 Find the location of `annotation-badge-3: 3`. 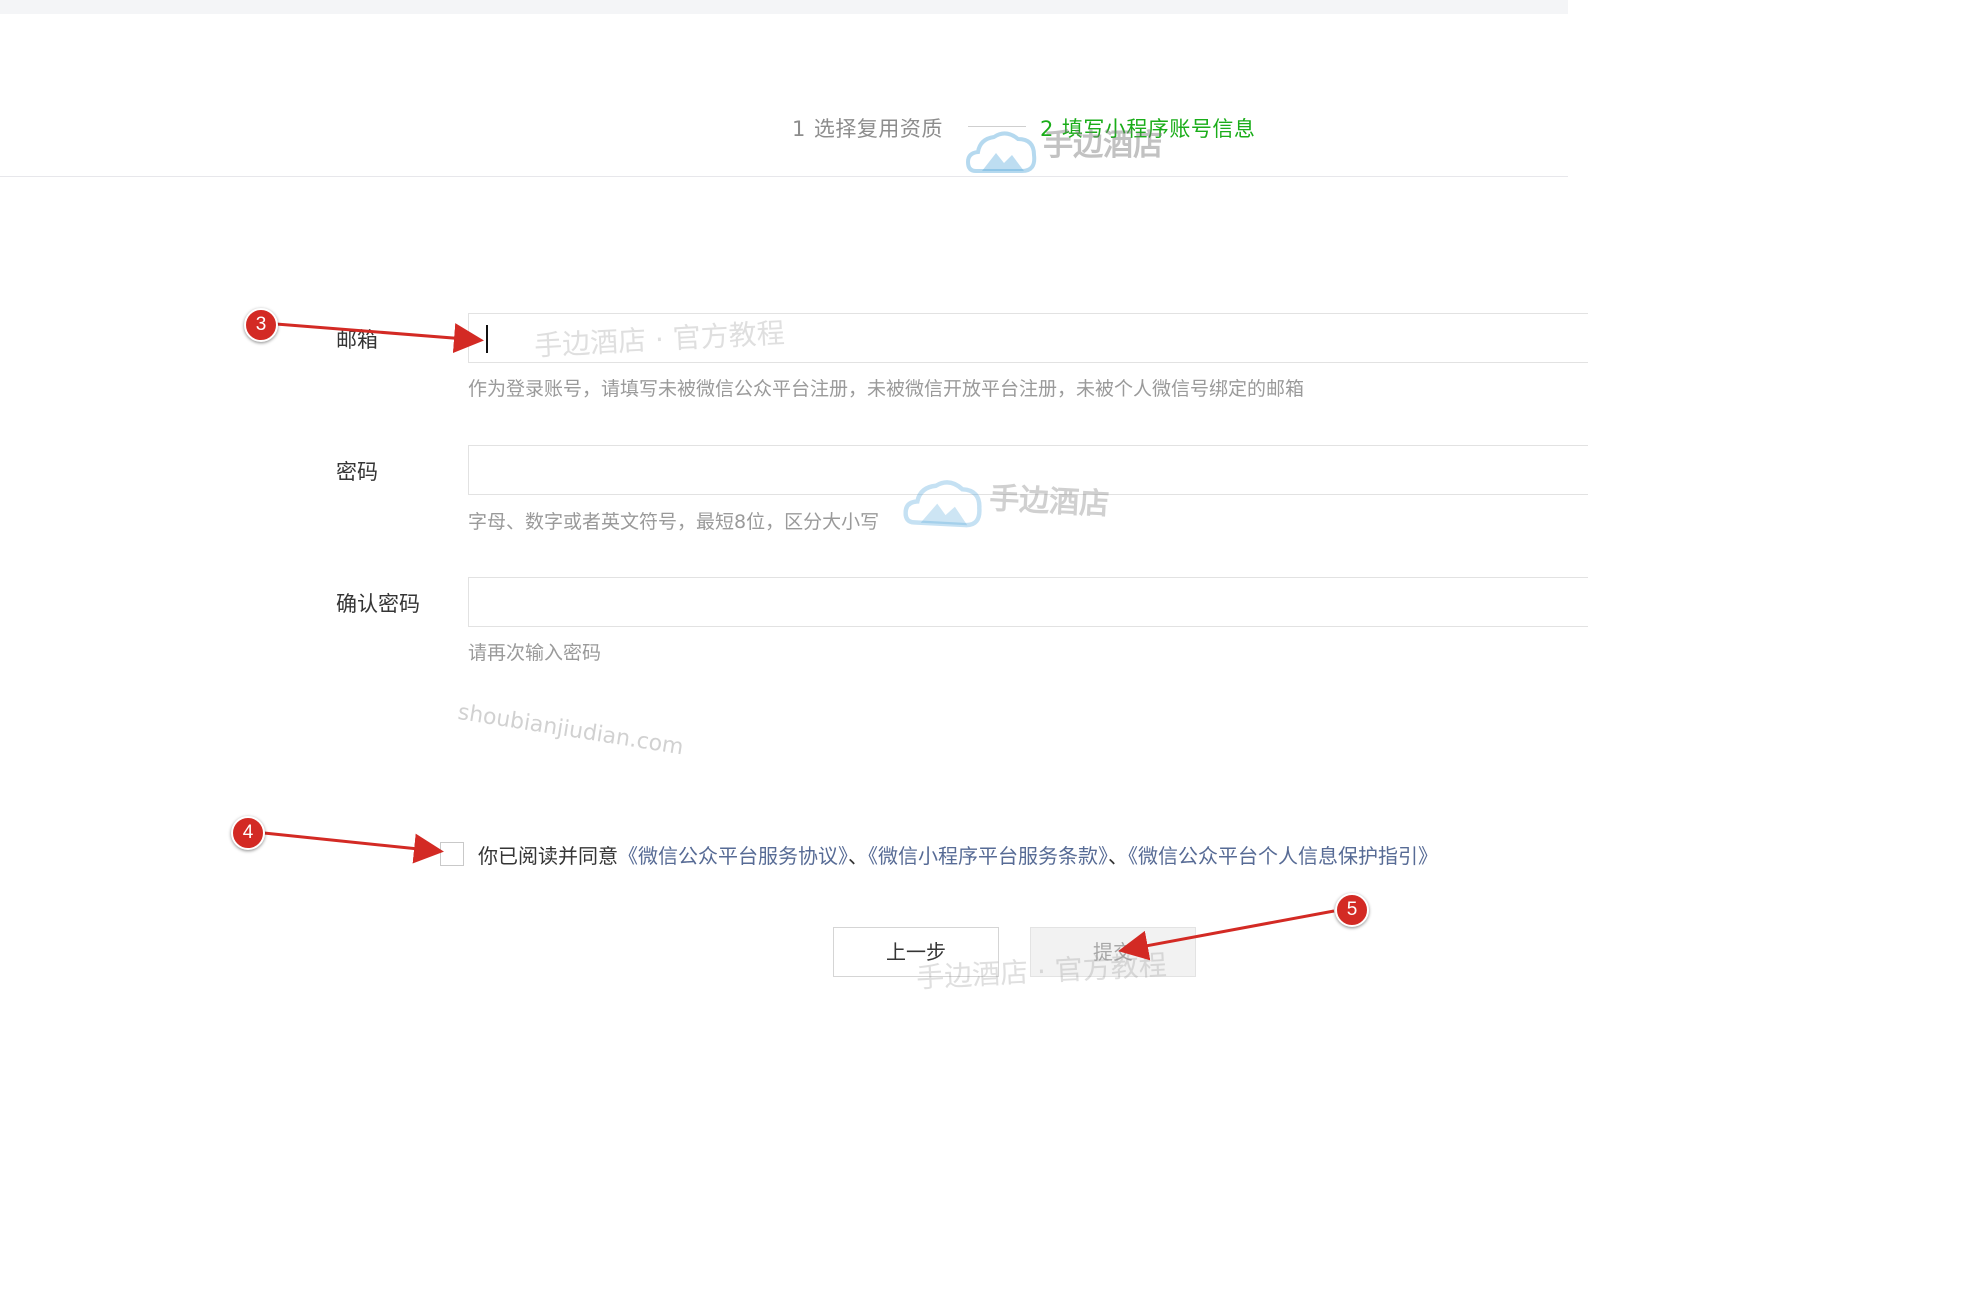

annotation-badge-3: 3 is located at coordinates (261, 325).